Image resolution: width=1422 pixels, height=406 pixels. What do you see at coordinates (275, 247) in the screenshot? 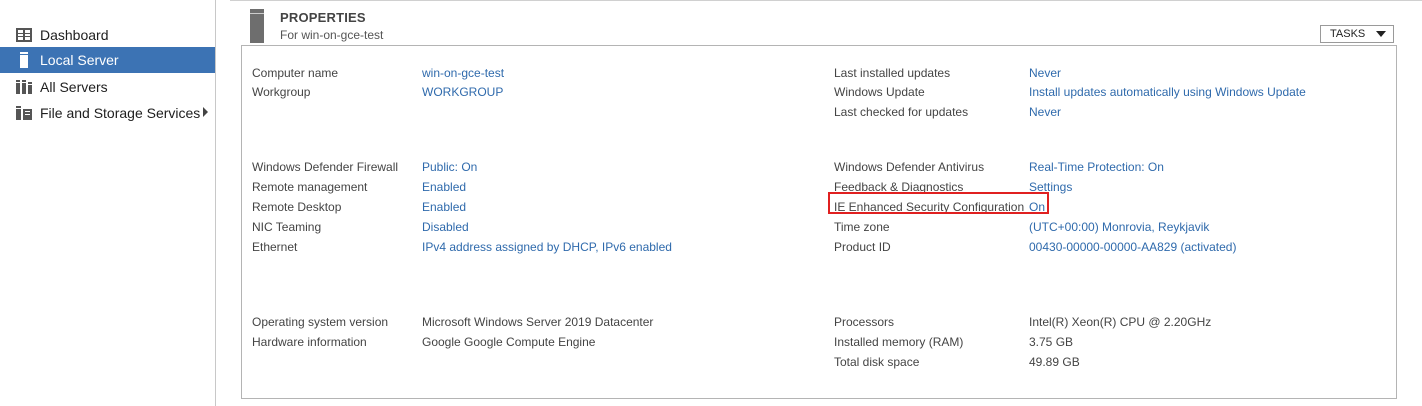
I see `property-label: Ethernet` at bounding box center [275, 247].